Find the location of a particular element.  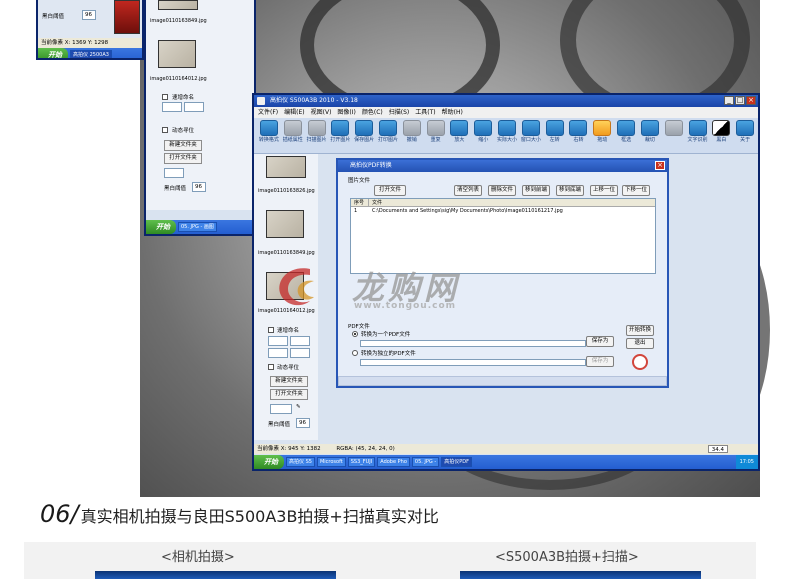

start-convert-button: 开始转换 is located at coordinates (640, 330).